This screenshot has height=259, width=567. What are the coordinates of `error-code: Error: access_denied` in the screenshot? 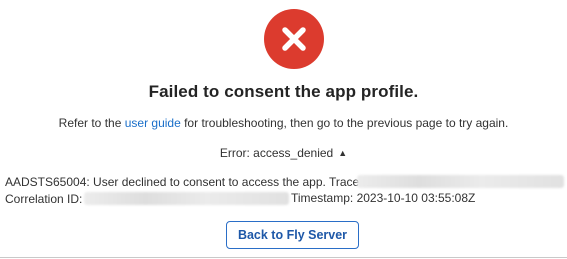 It's located at (276, 153).